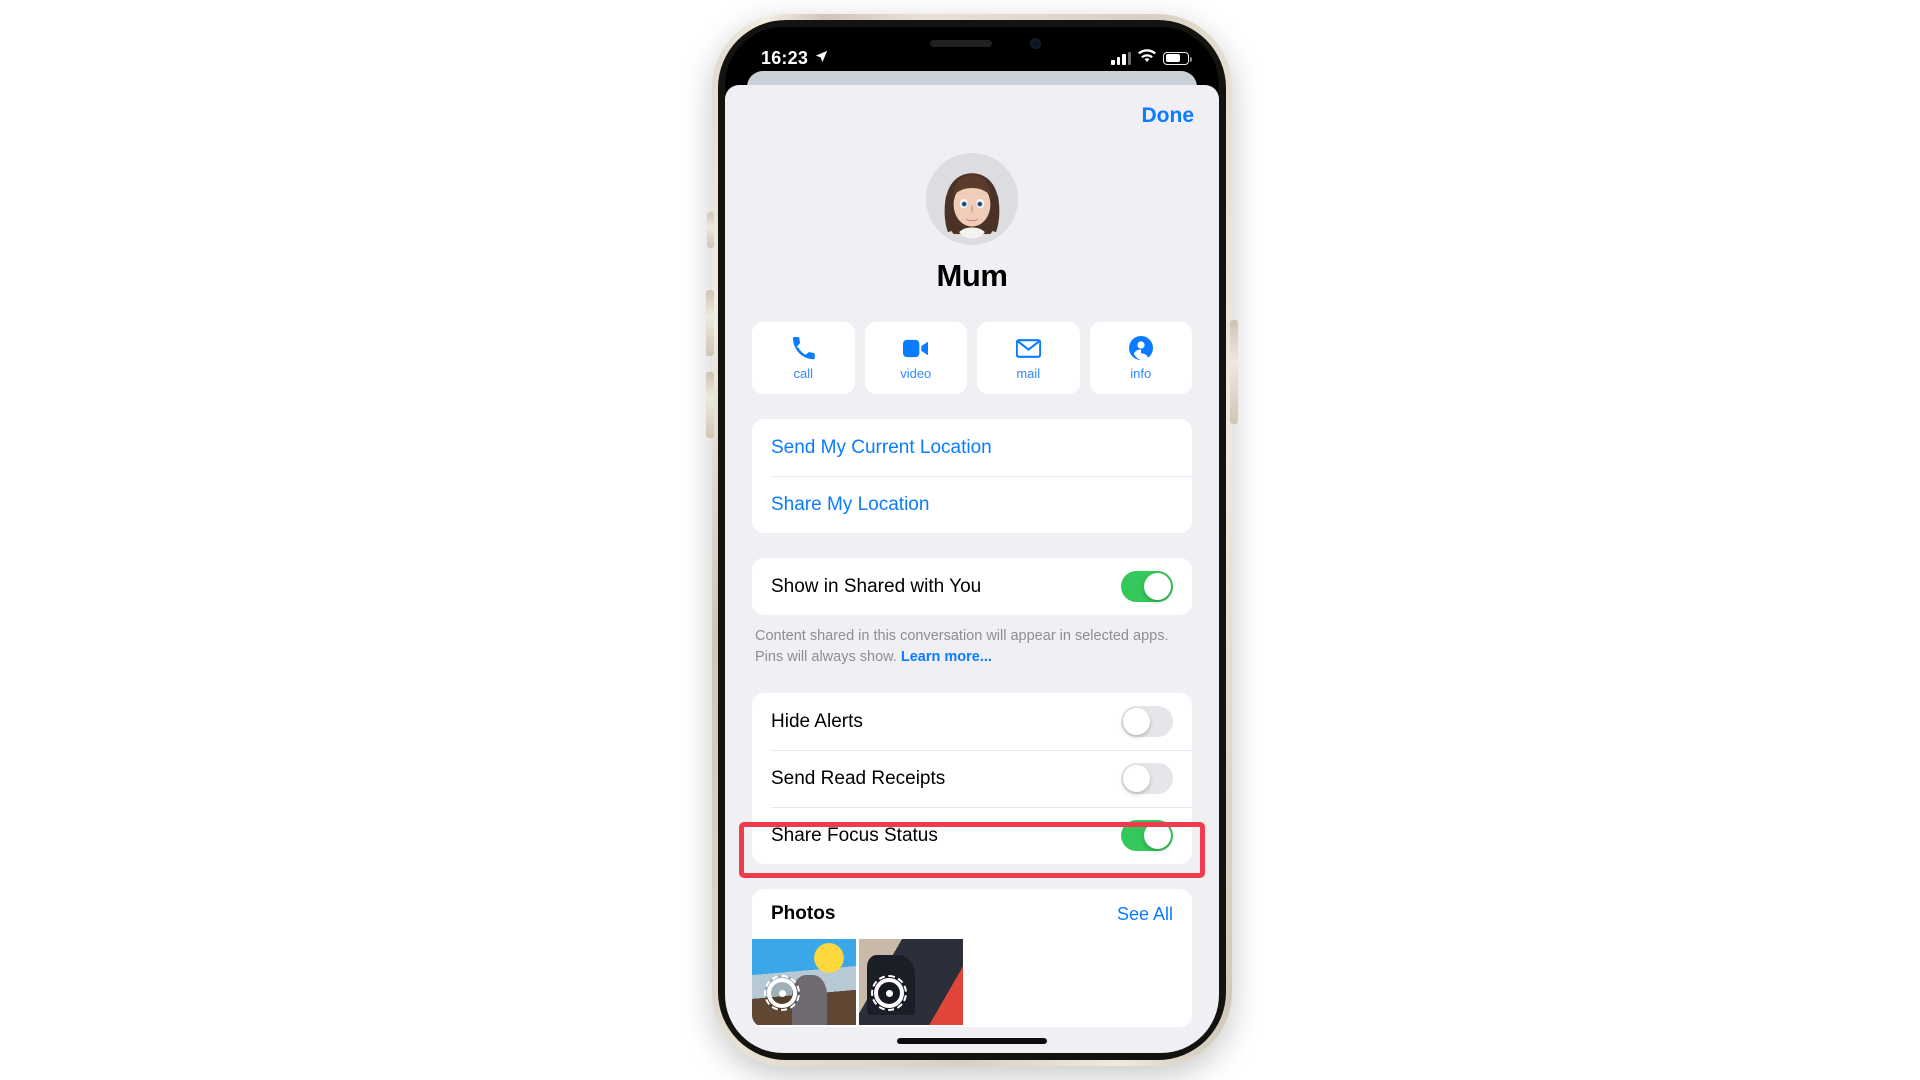 The image size is (1920, 1080). Describe the element at coordinates (972, 199) in the screenshot. I see `avatar` at that location.